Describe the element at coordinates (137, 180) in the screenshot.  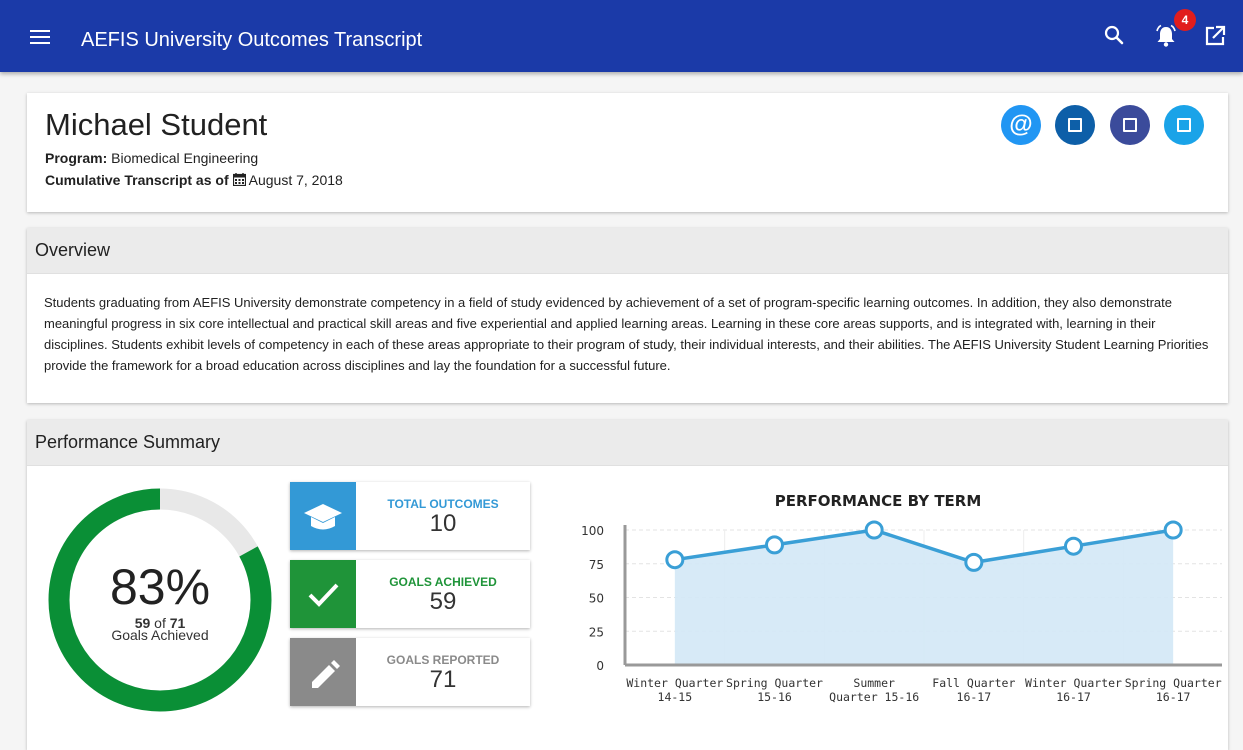
I see `transcript-label: Cumulative Transcript as of` at that location.